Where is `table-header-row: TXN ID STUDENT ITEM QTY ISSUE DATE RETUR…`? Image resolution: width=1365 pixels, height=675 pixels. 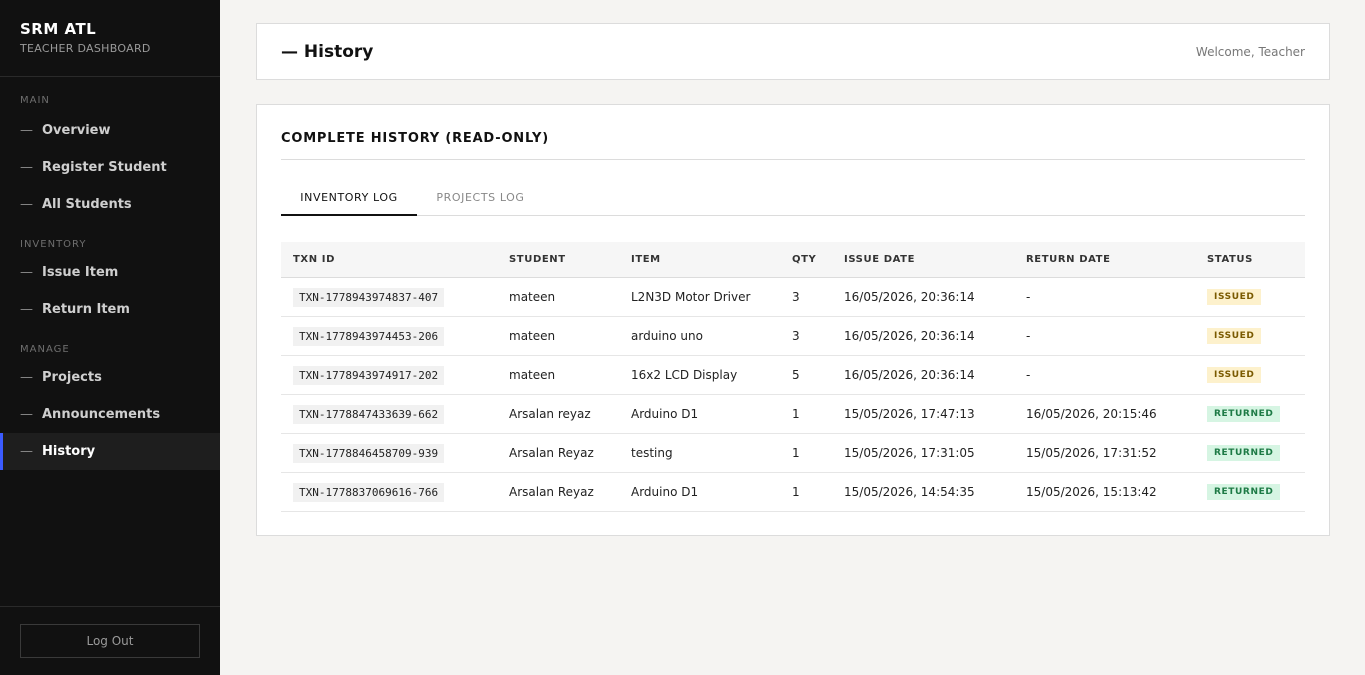
table-header-row: TXN ID STUDENT ITEM QTY ISSUE DATE RETUR… is located at coordinates (793, 260).